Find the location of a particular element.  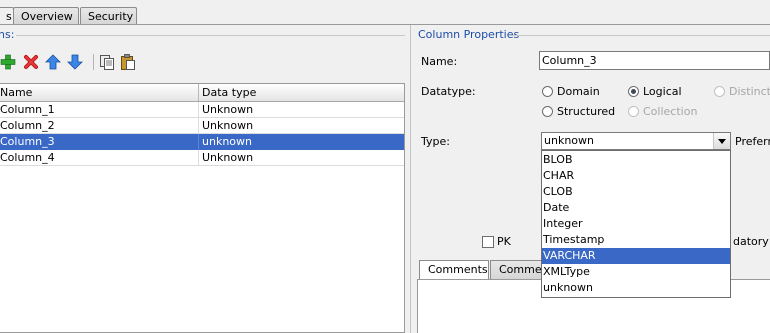

table-header: Name Data type is located at coordinates (202, 93).